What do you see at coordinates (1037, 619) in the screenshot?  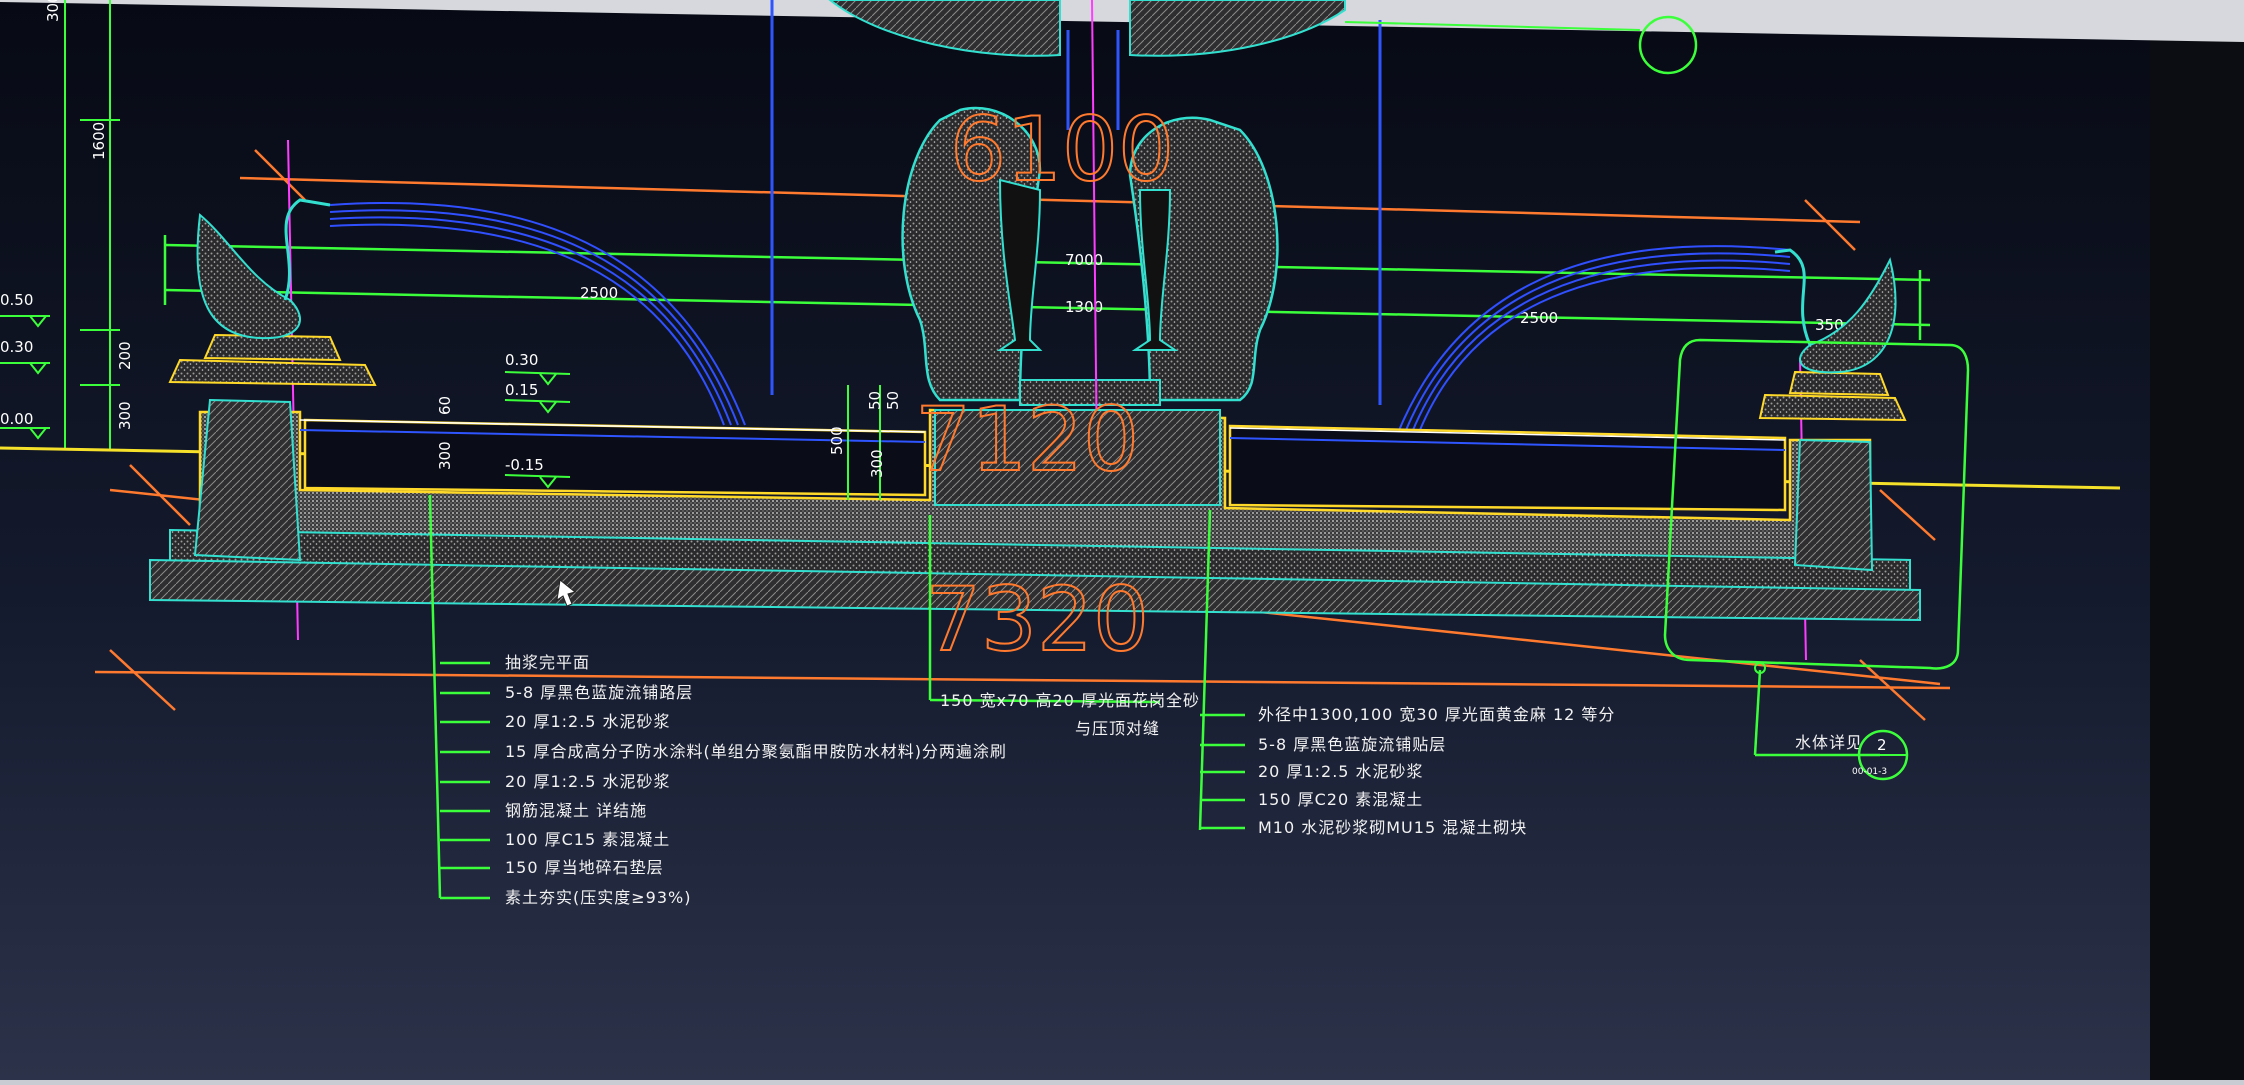 I see `large-dim-7320: 7320` at bounding box center [1037, 619].